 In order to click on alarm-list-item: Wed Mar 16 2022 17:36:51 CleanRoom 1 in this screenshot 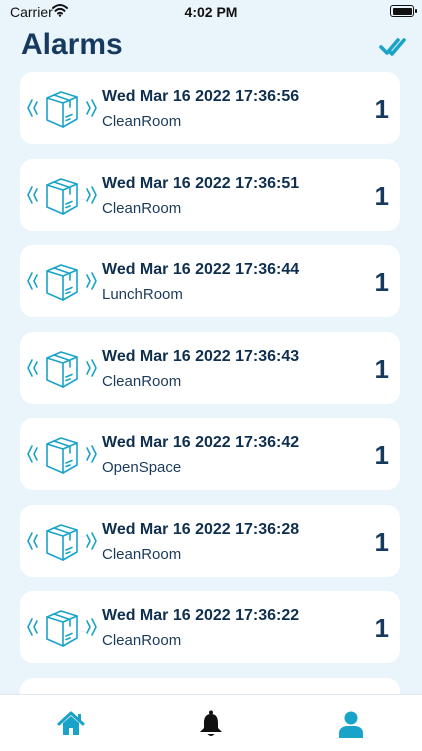, I will do `click(210, 195)`.